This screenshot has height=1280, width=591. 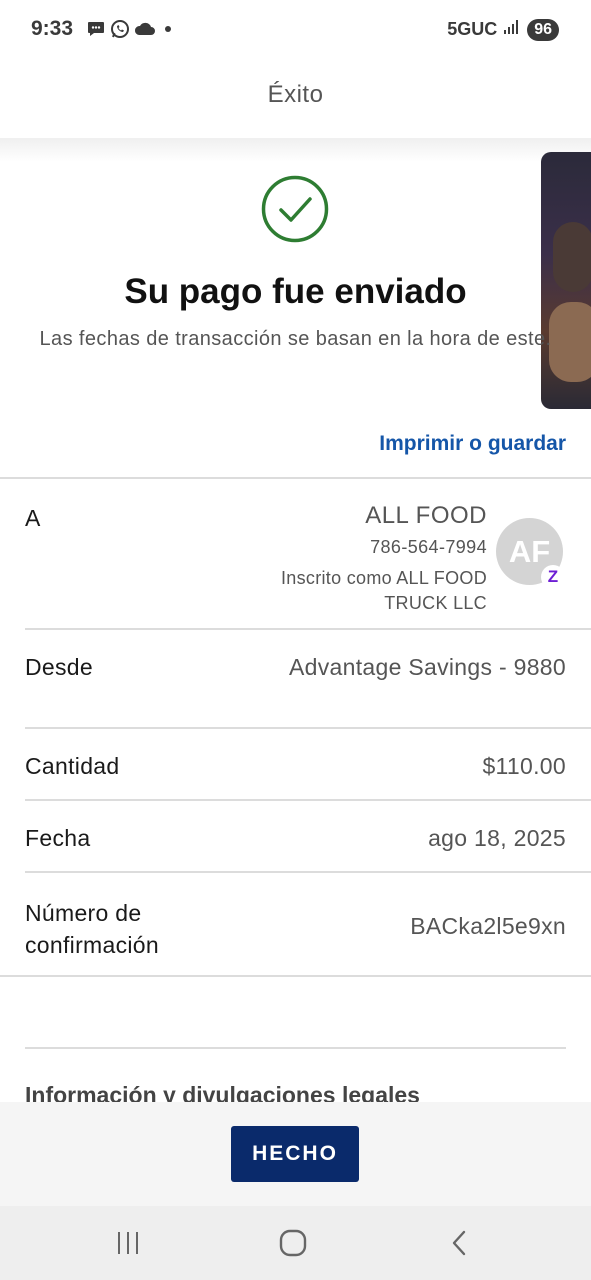 I want to click on done-button: HECHO, so click(x=295, y=1154).